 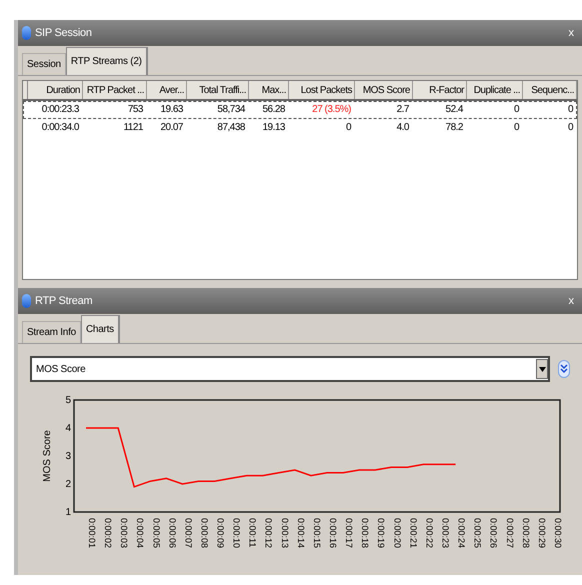 What do you see at coordinates (564, 369) in the screenshot?
I see `expand-icon` at bounding box center [564, 369].